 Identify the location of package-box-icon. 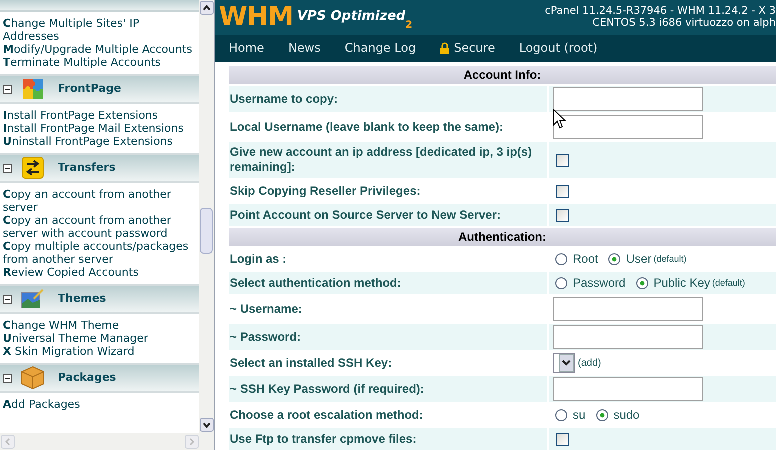
(33, 378).